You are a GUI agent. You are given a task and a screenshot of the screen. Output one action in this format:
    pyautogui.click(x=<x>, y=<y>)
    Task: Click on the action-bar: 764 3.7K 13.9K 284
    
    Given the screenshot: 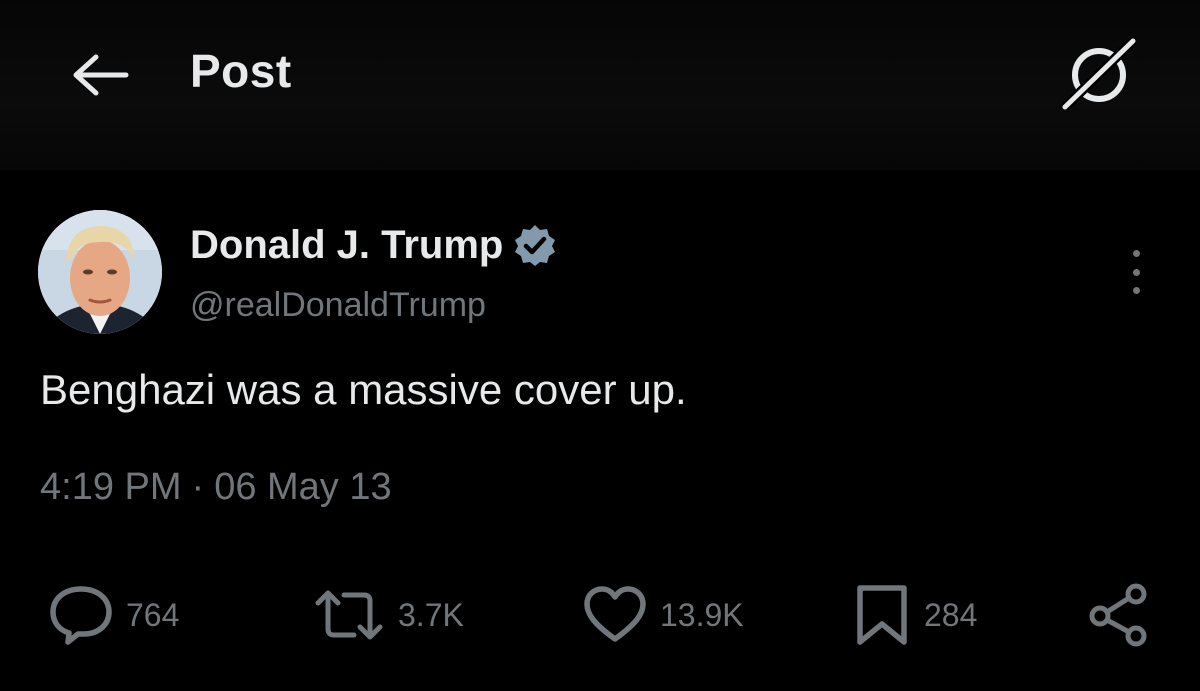 What is the action you would take?
    pyautogui.click(x=600, y=615)
    